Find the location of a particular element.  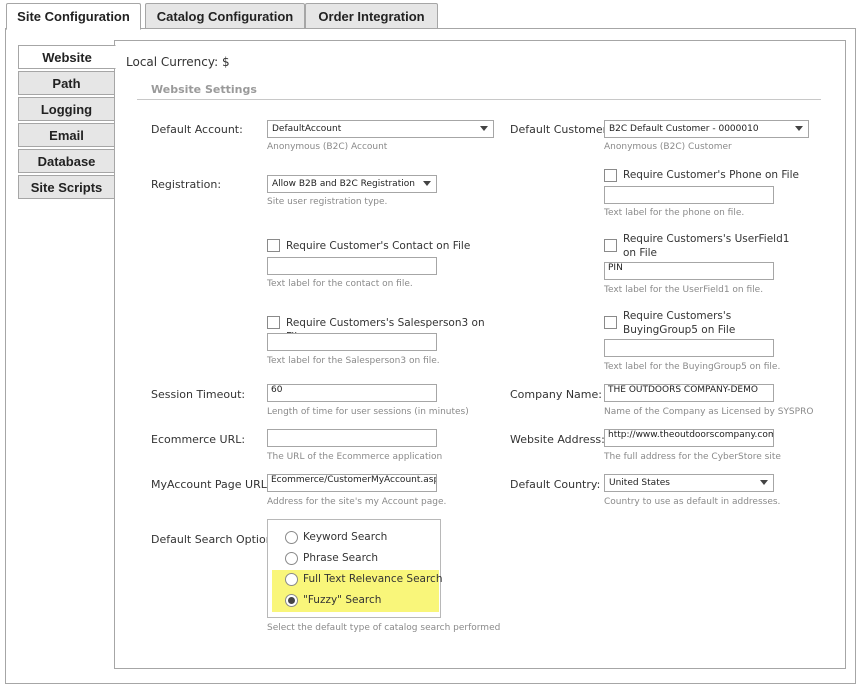

radio-phrase-search-label: Phrase Search is located at coordinates (341, 558).